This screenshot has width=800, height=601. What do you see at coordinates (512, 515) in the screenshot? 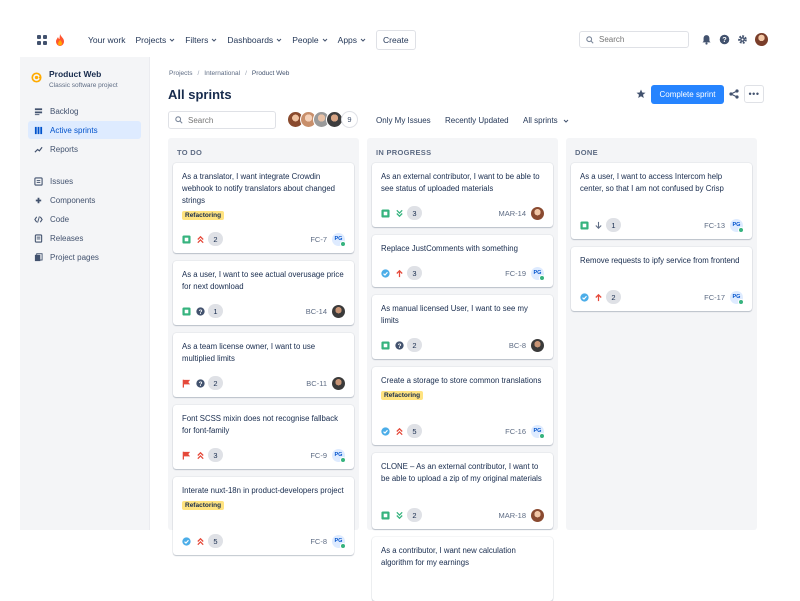
I see `issue-key: MAR-18` at bounding box center [512, 515].